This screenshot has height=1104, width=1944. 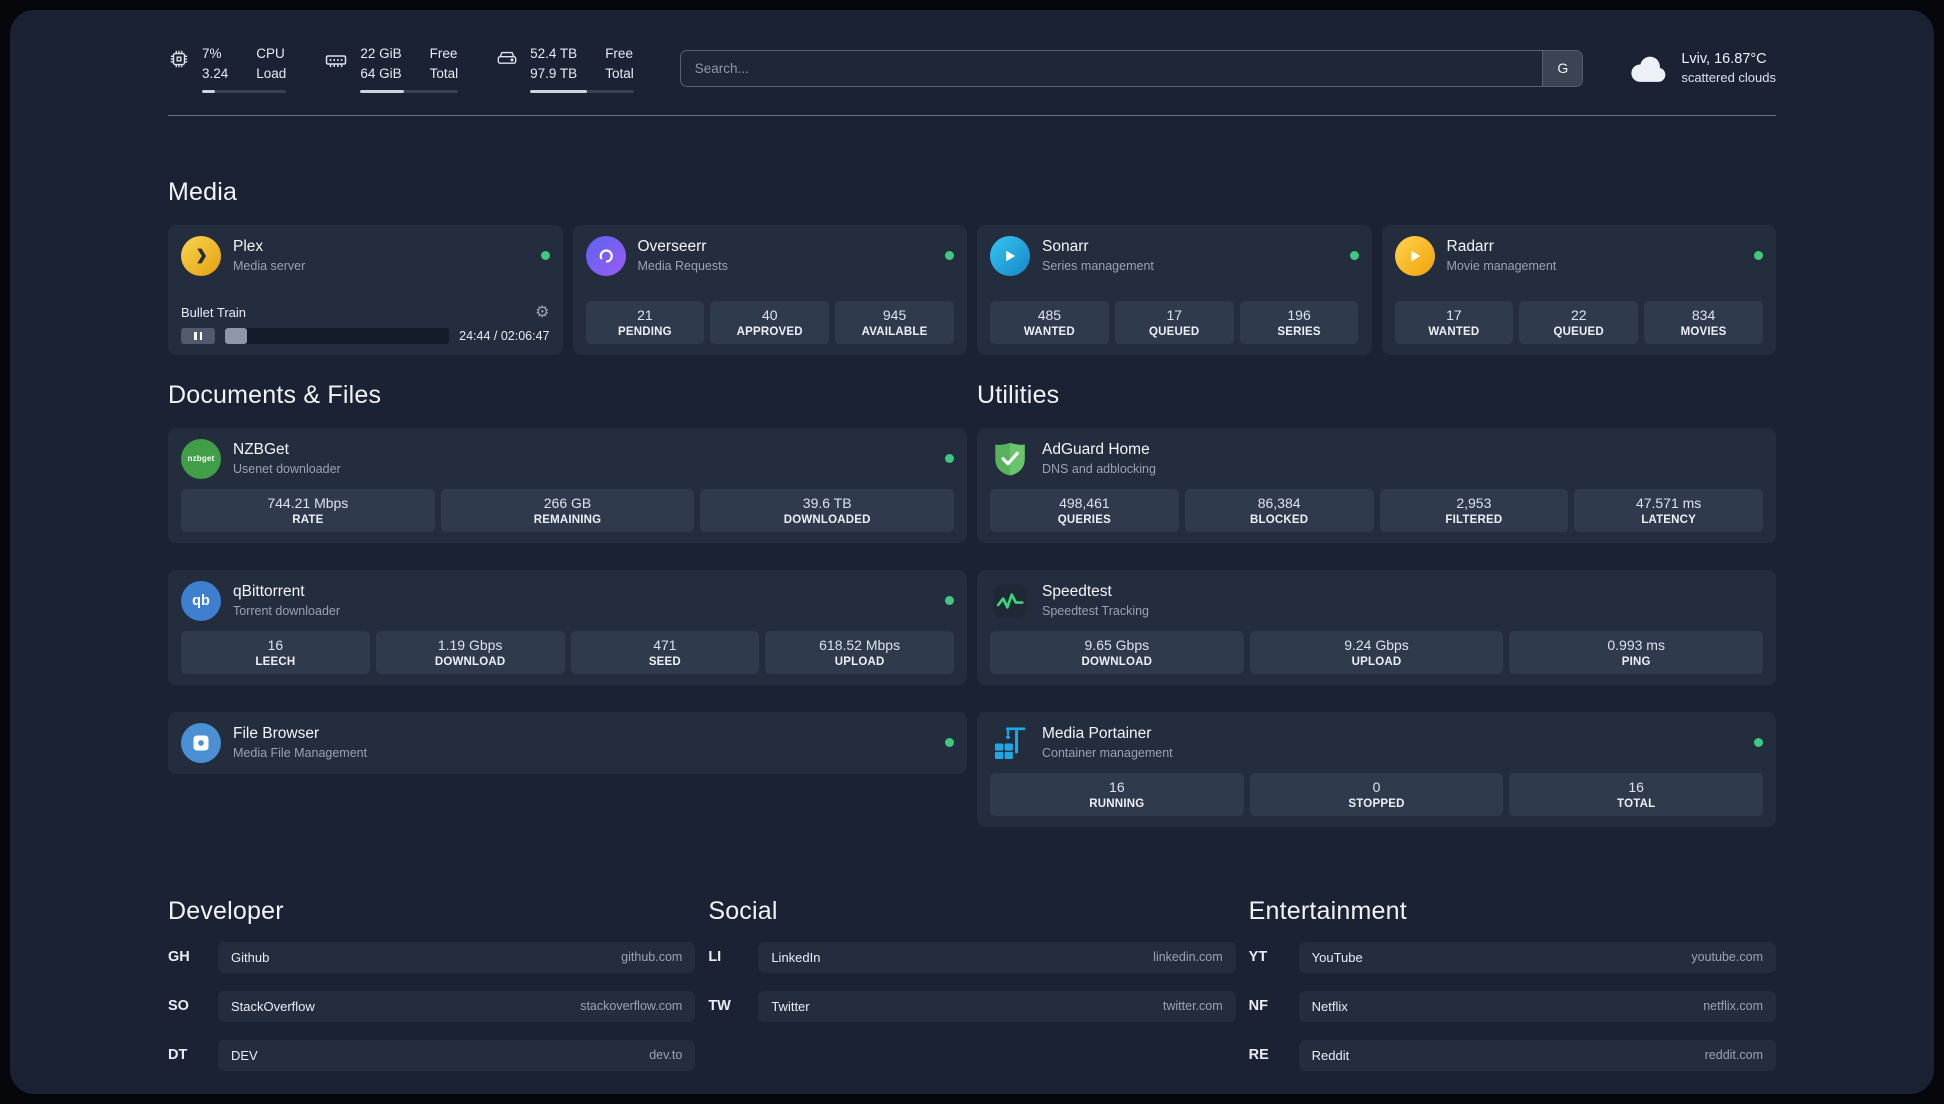 What do you see at coordinates (1537, 1006) in the screenshot?
I see `bookmark-pill: Netflix netflix.com` at bounding box center [1537, 1006].